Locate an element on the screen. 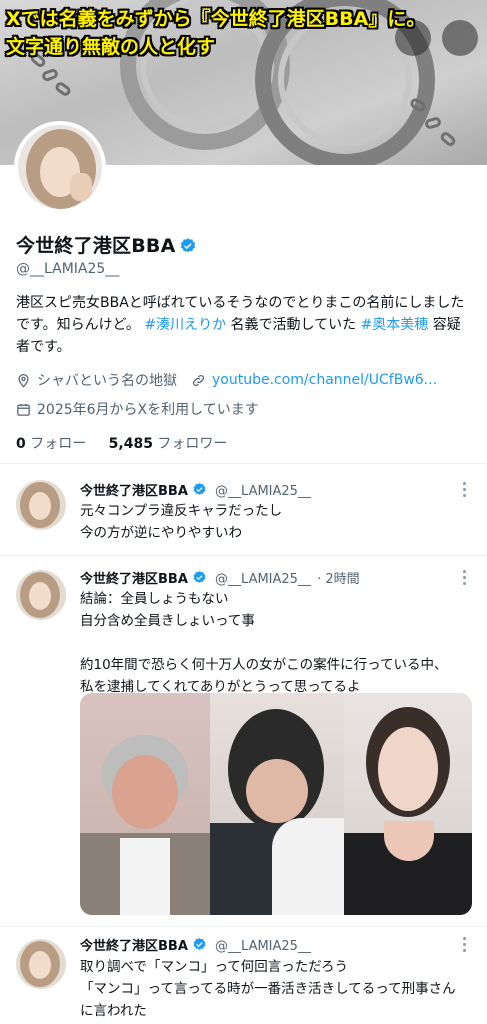 This screenshot has height=1024, width=487. tweet-header: 今世終了港区BBA @__LAMIA25__ · 2時間 is located at coordinates (220, 577).